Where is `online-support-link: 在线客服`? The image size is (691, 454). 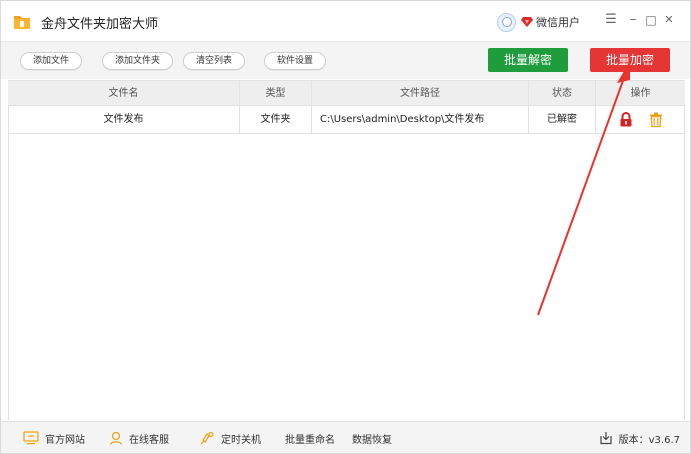 online-support-link: 在线客服 is located at coordinates (139, 438).